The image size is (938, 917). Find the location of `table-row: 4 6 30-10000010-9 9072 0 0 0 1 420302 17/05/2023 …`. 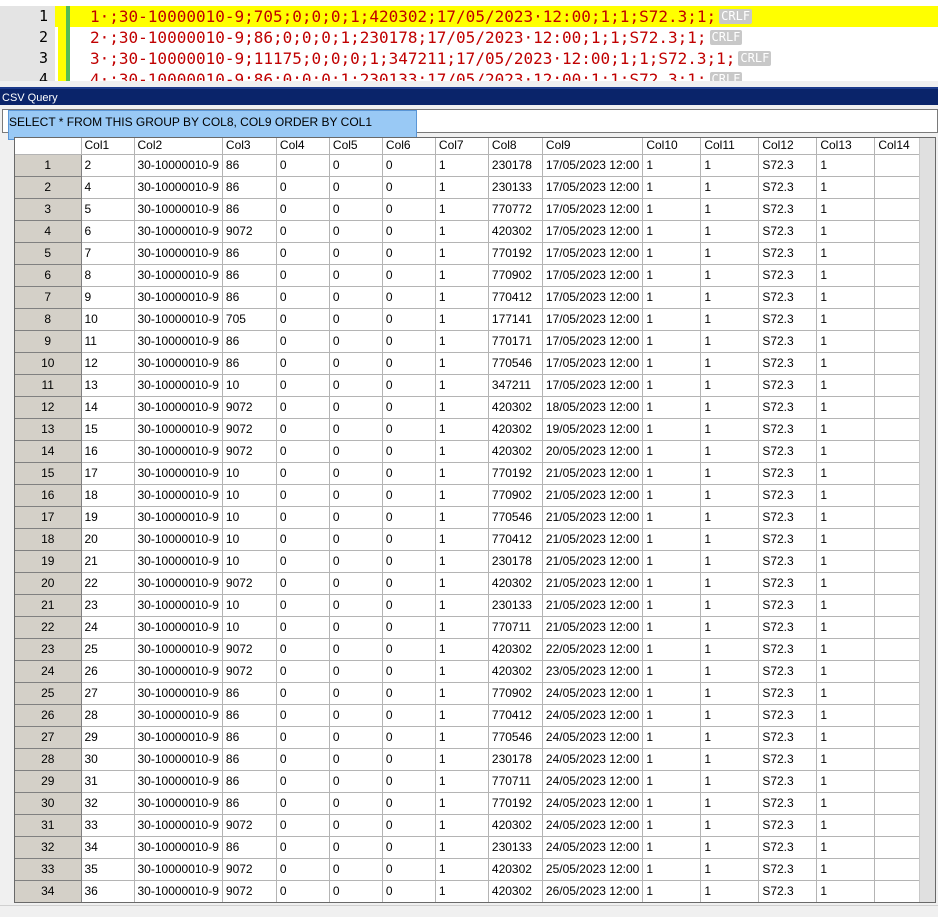

table-row: 4 6 30-10000010-9 9072 0 0 0 1 420302 17/05/2023 … is located at coordinates (474, 231).